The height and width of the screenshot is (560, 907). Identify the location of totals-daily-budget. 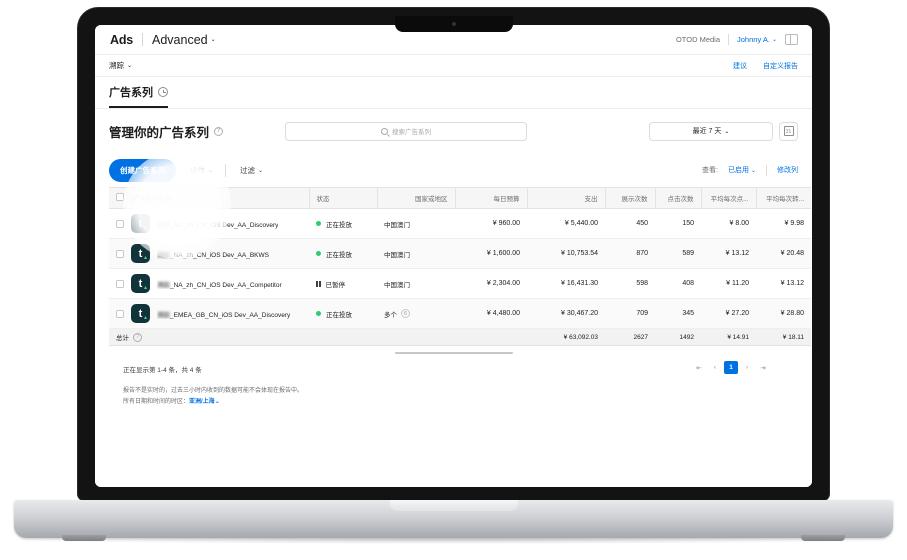
(491, 337).